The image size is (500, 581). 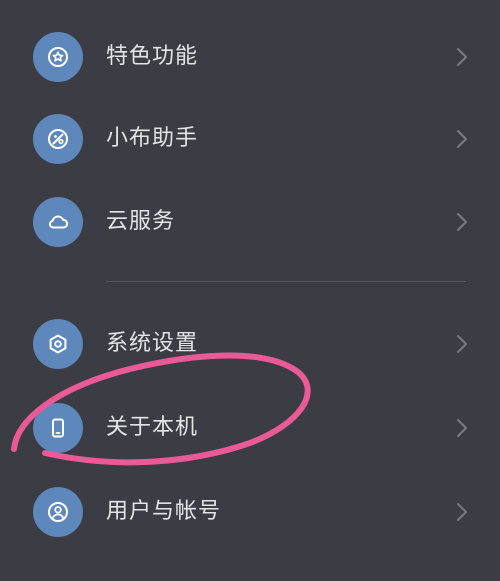 What do you see at coordinates (250, 222) in the screenshot?
I see `menu-item-cloud-service: 云服务` at bounding box center [250, 222].